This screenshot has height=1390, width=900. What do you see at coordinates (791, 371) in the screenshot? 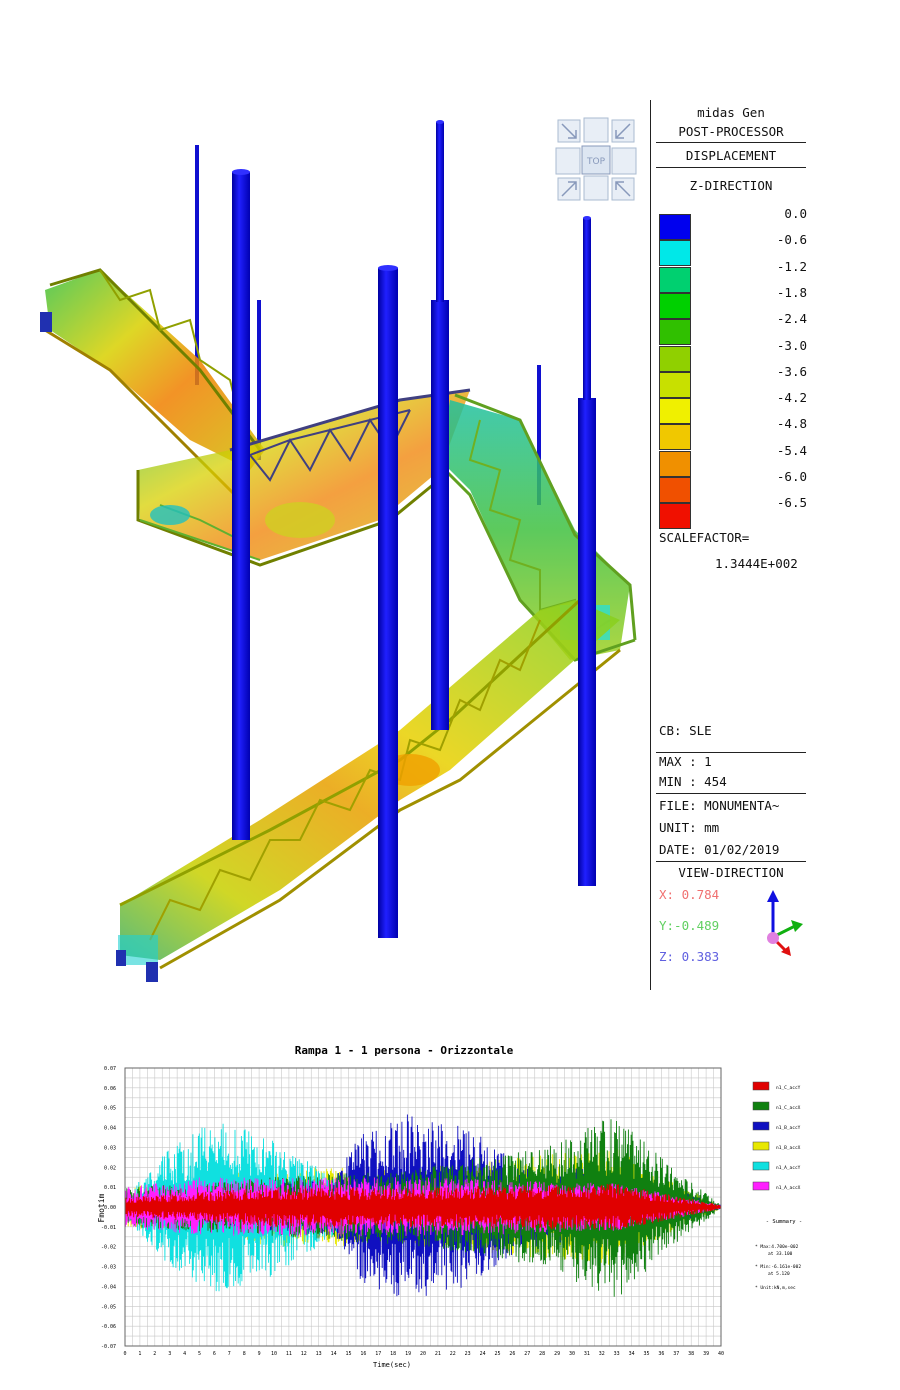
I see `legend-value: -3.6` at bounding box center [791, 371].